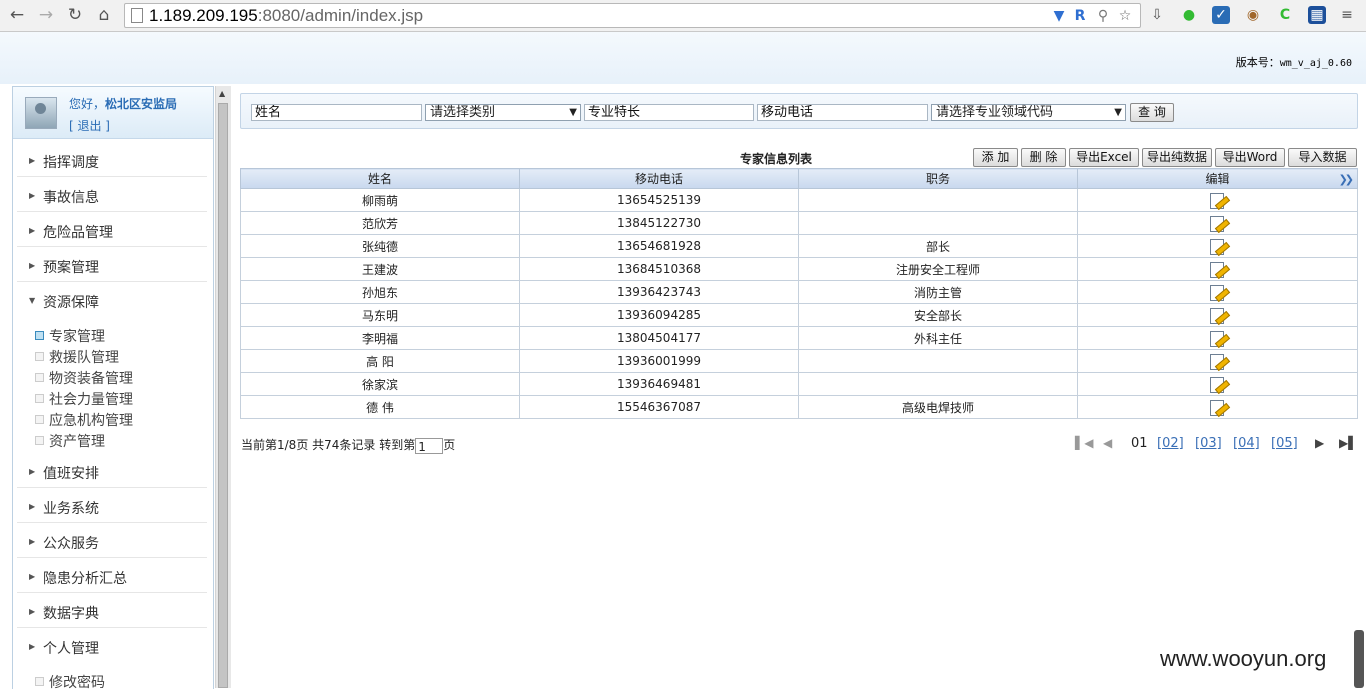  What do you see at coordinates (1139, 443) in the screenshot?
I see `current-page: 01` at bounding box center [1139, 443].